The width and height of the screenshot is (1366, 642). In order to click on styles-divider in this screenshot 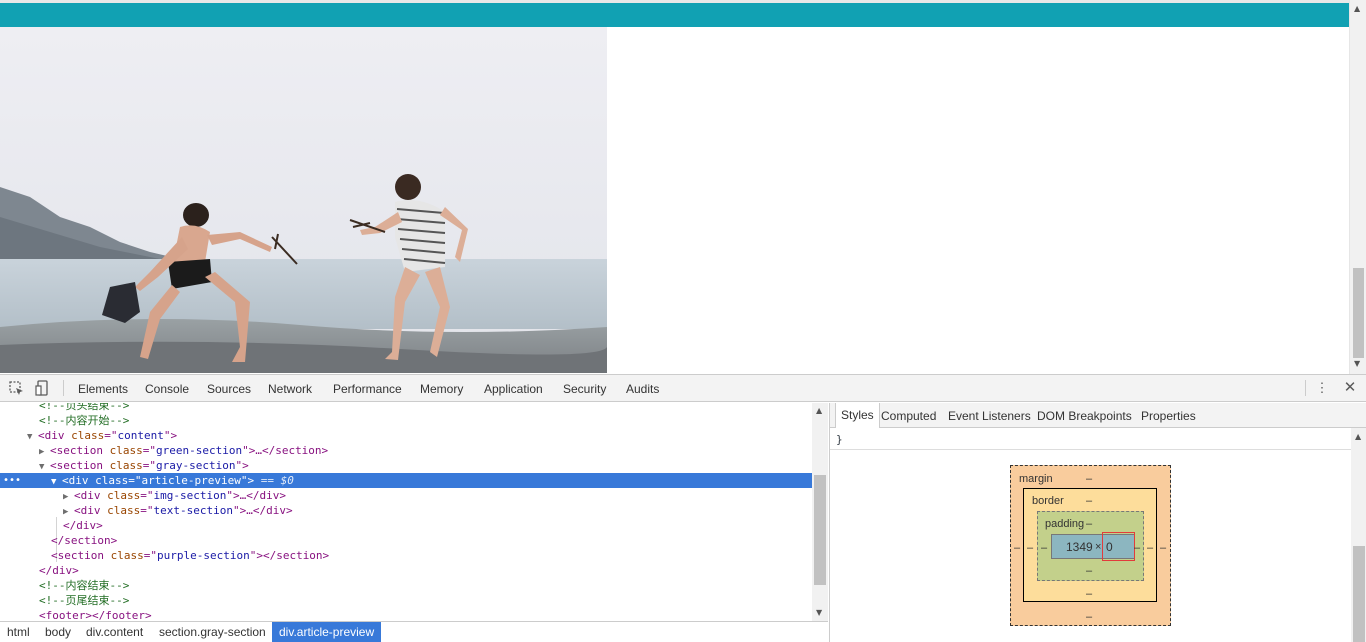, I will do `click(1090, 449)`.